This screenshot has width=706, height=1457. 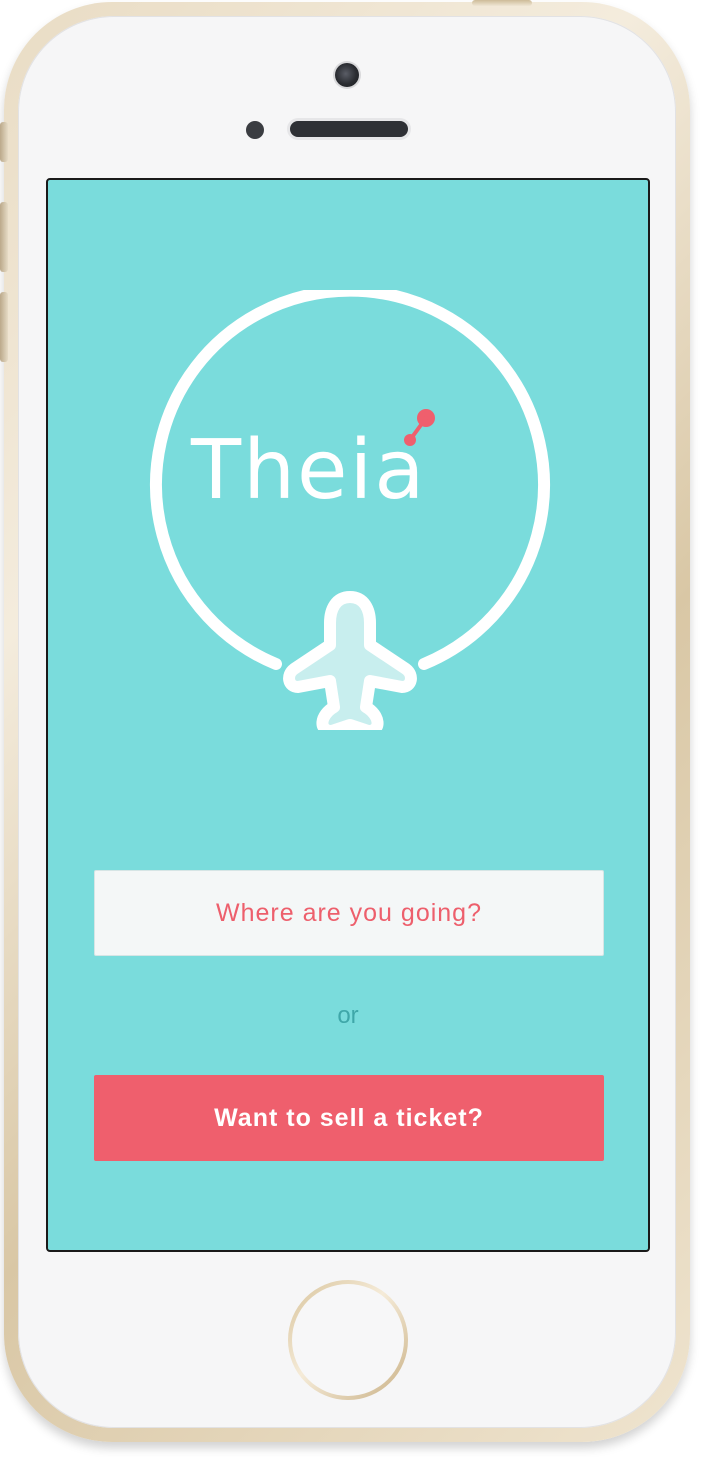 What do you see at coordinates (348, 1340) in the screenshot?
I see `home-button-icon` at bounding box center [348, 1340].